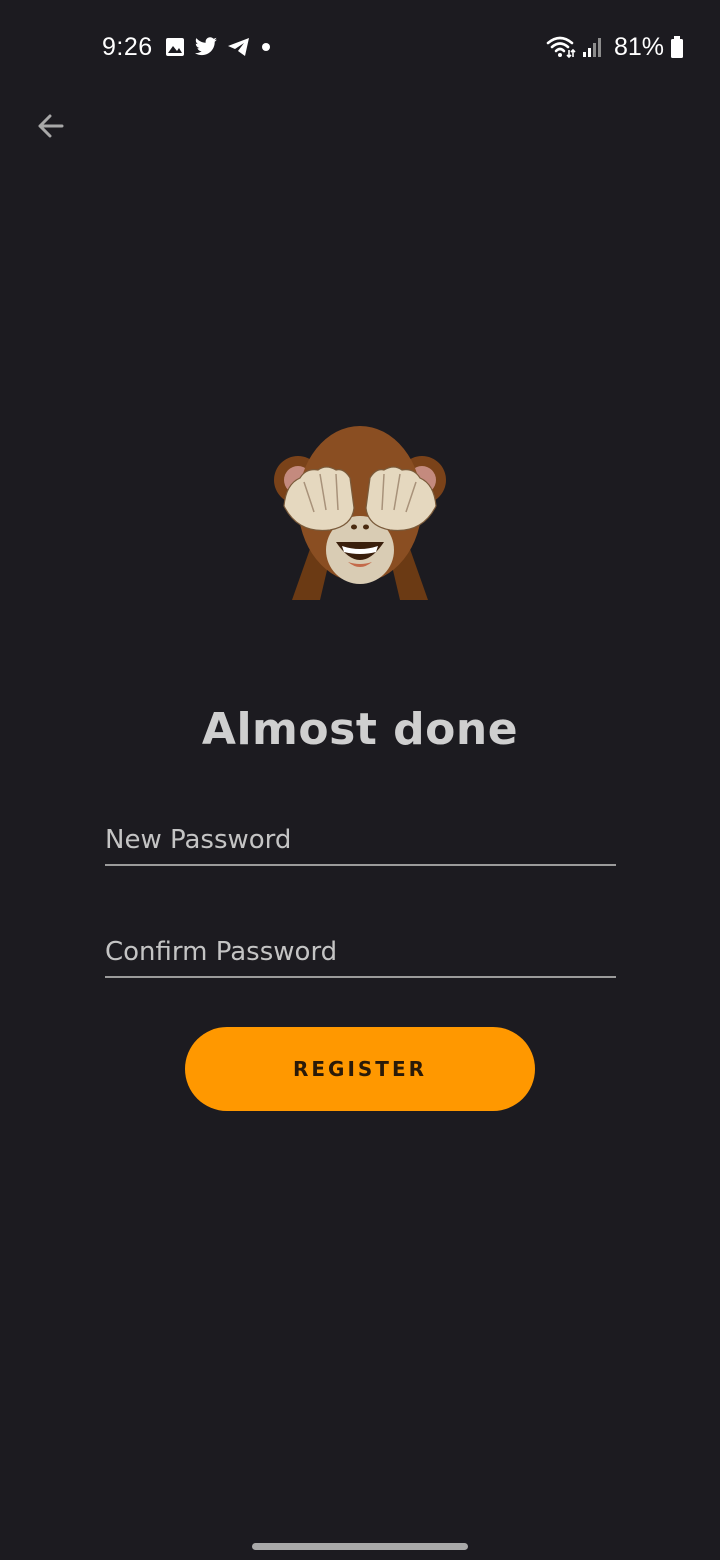 The image size is (720, 1560). What do you see at coordinates (360, 47) in the screenshot?
I see `status-bar: 9:26 81%` at bounding box center [360, 47].